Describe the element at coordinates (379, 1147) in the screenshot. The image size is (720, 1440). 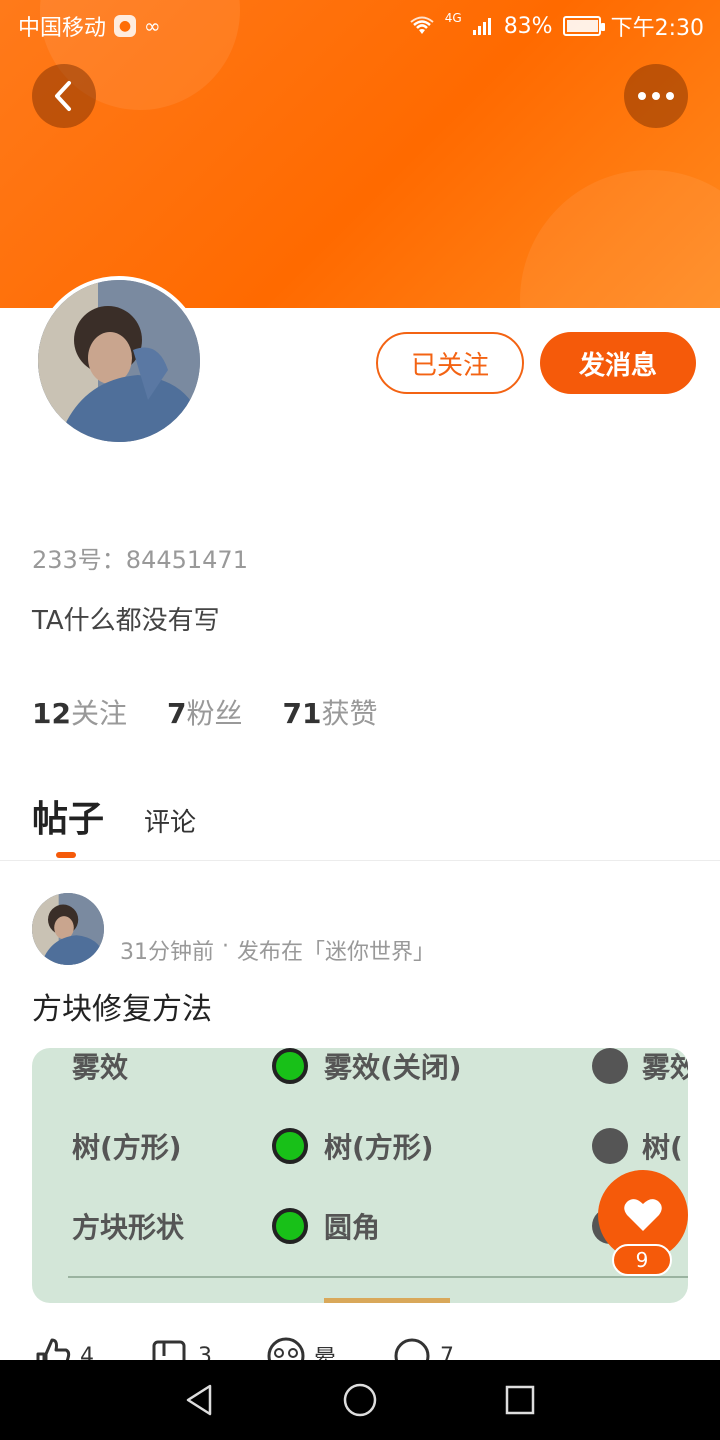
I see `image-row-value: 树(方形)` at that location.